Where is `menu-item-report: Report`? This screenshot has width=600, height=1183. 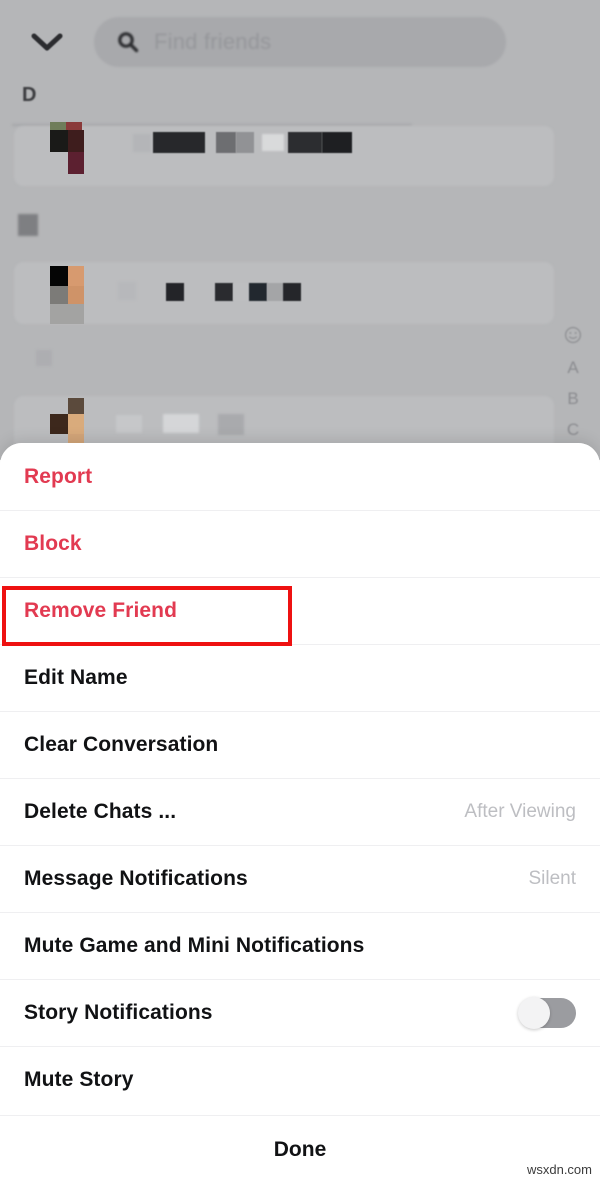 menu-item-report: Report is located at coordinates (300, 476).